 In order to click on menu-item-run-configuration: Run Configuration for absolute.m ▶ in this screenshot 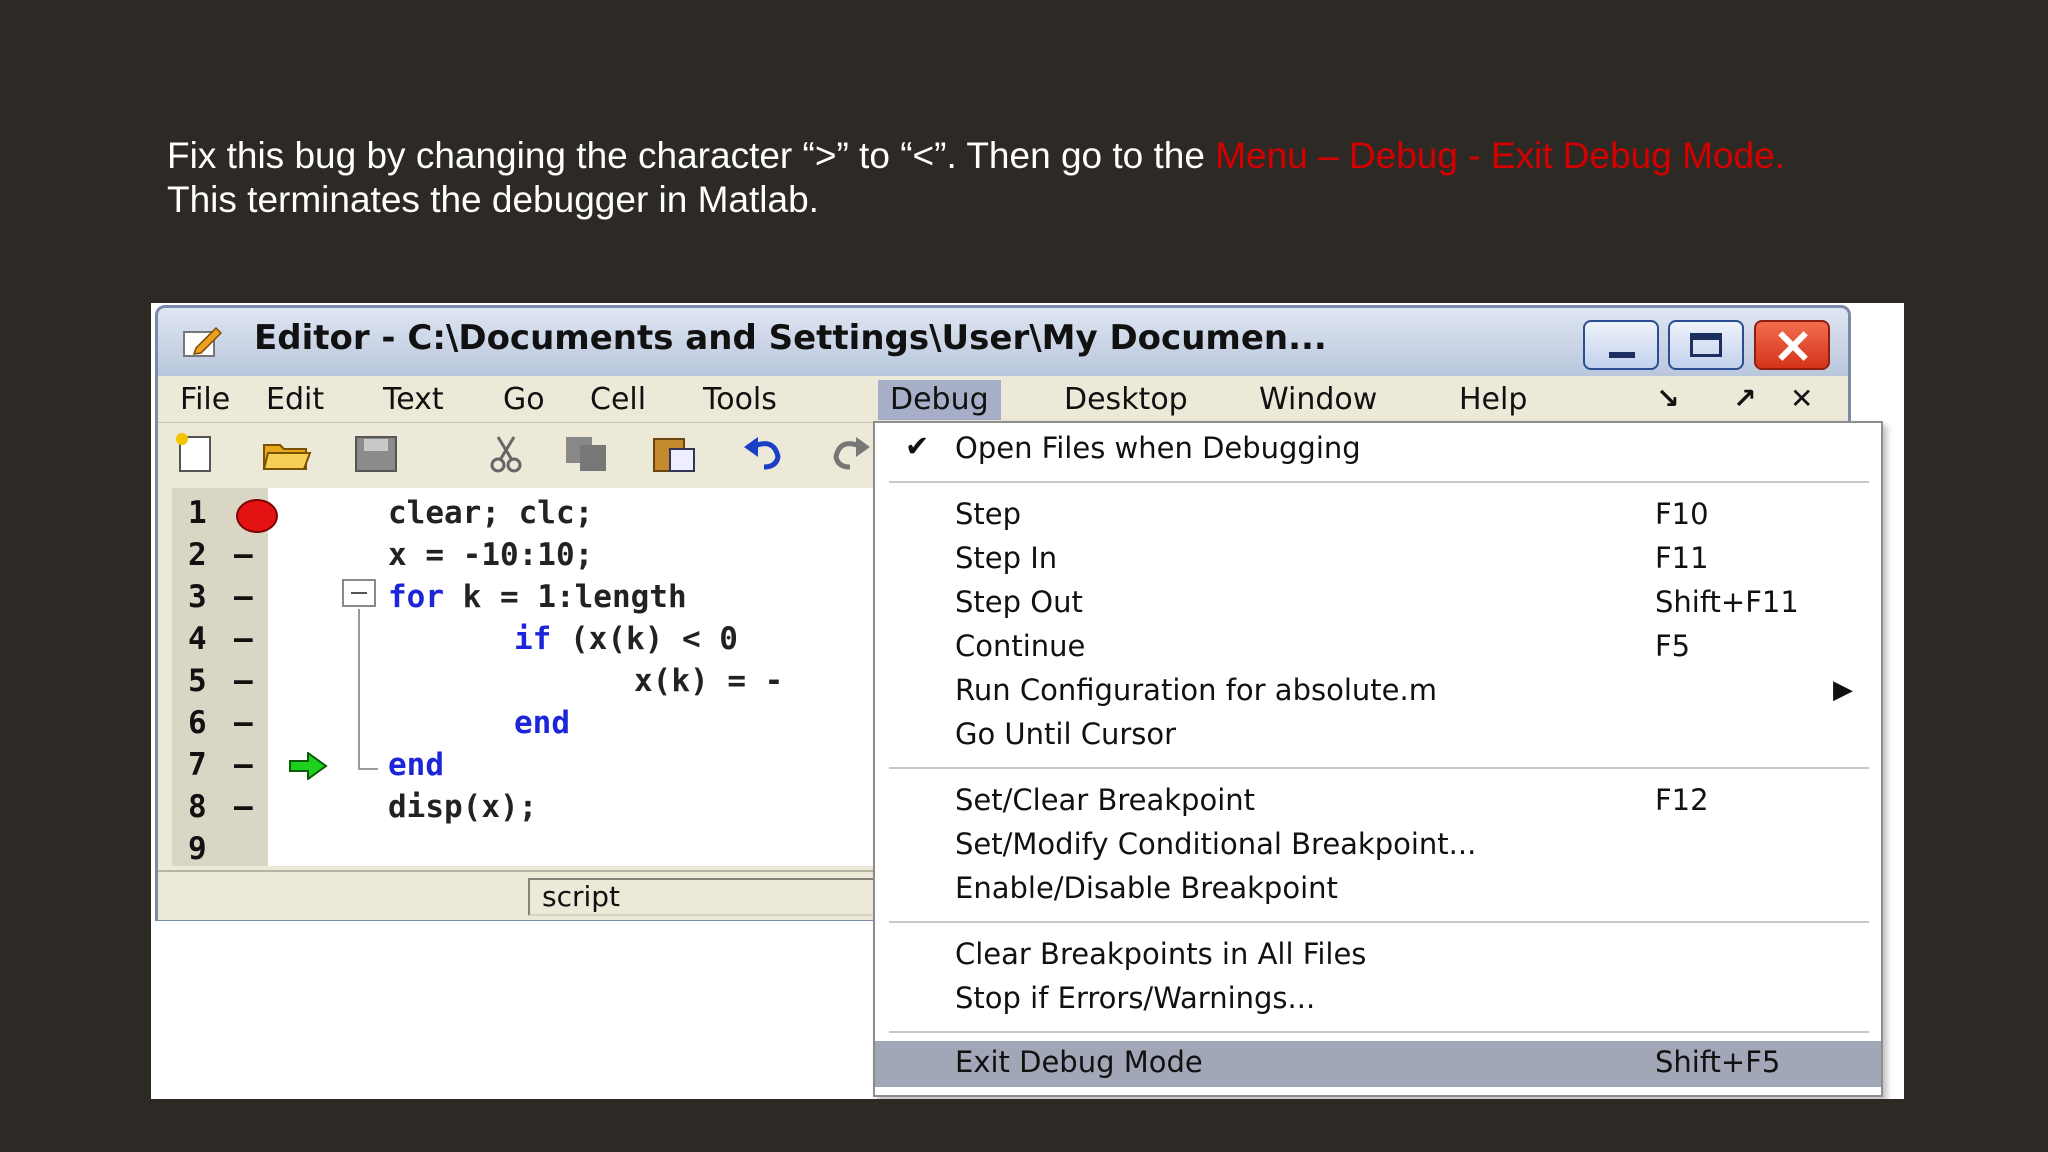, I will do `click(1378, 691)`.